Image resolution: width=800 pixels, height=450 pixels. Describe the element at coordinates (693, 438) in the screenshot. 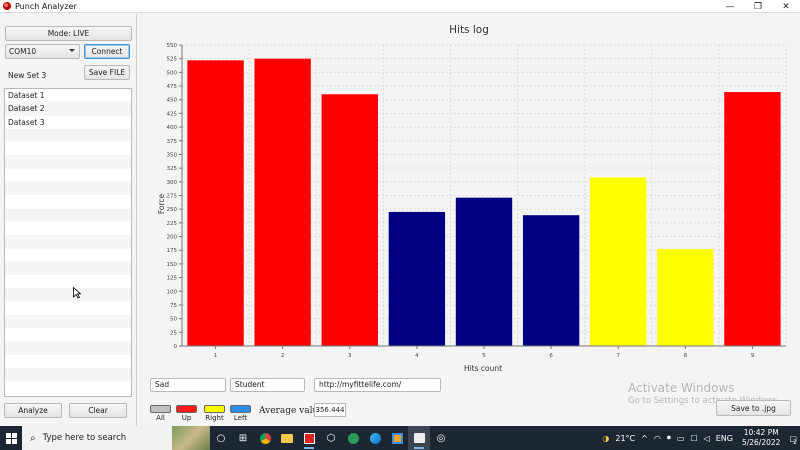

I see `network-icon: ☐` at that location.